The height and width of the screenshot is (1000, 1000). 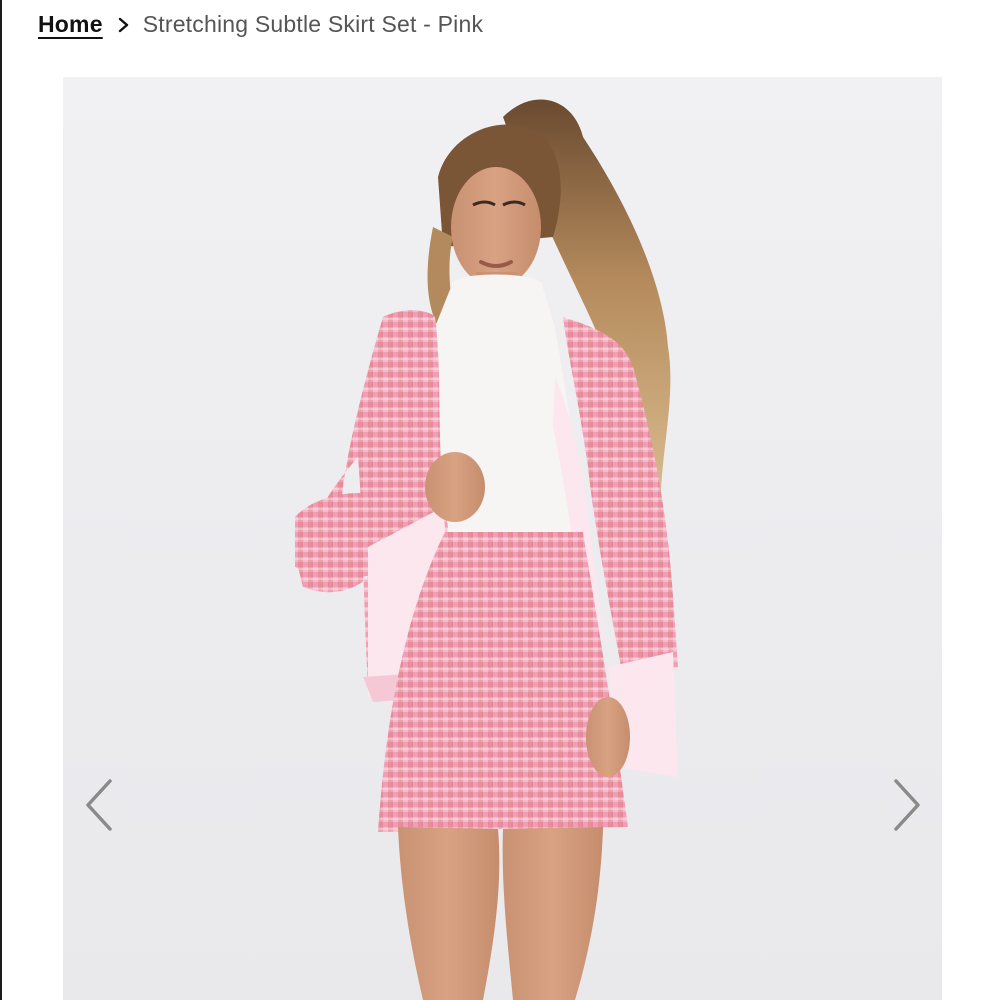 I want to click on chevron-left-icon, so click(x=99, y=805).